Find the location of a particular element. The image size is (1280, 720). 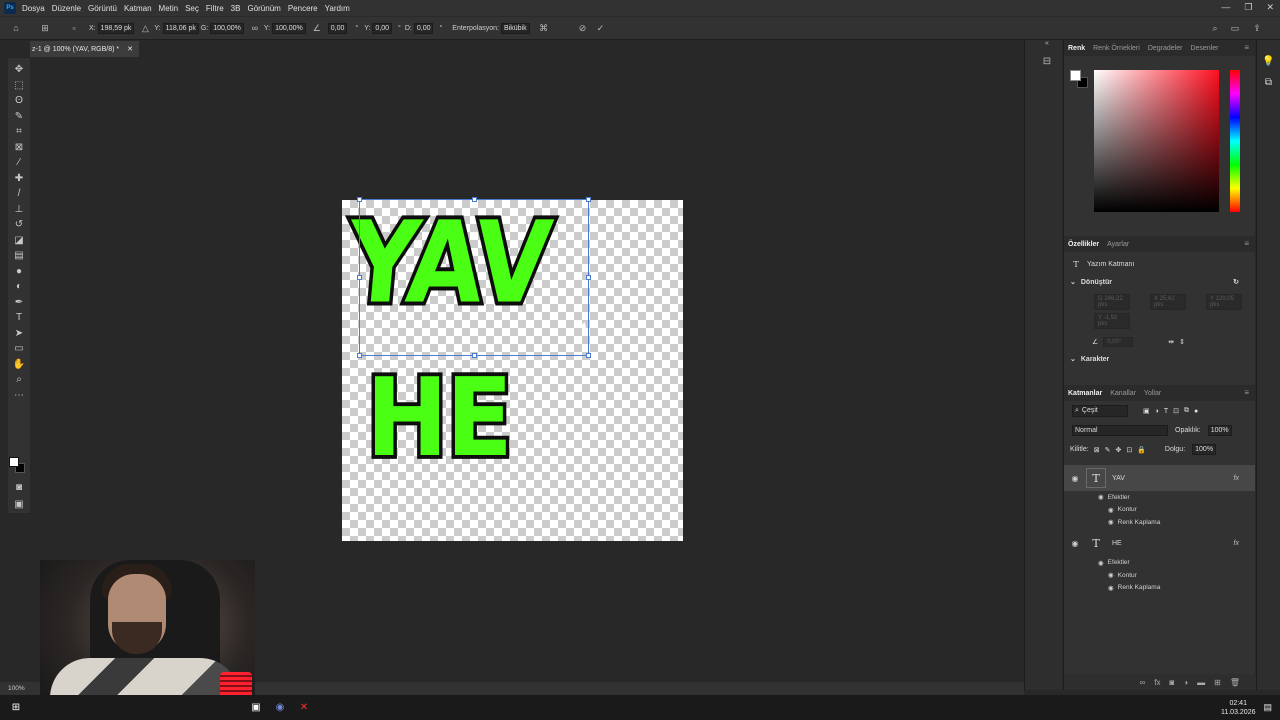

tab-paths: Yollar is located at coordinates (1152, 393).